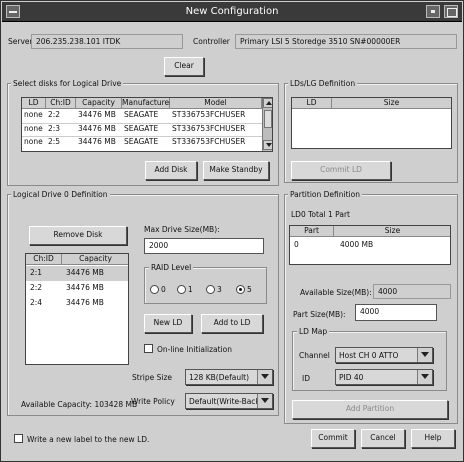  I want to click on cell-chid: 2:3, so click(54, 128).